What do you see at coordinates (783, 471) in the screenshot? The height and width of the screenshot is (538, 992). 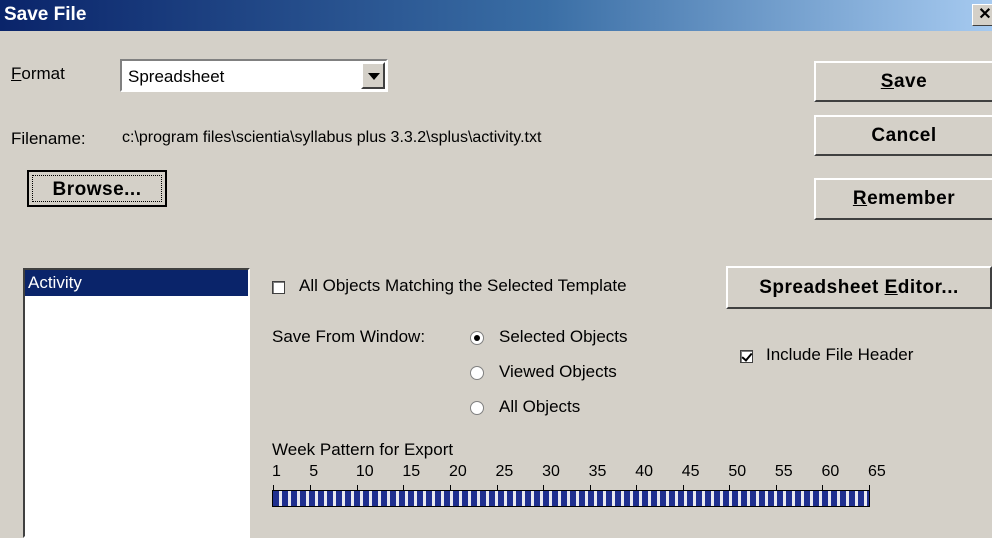 I see `week-tick-label: 55` at bounding box center [783, 471].